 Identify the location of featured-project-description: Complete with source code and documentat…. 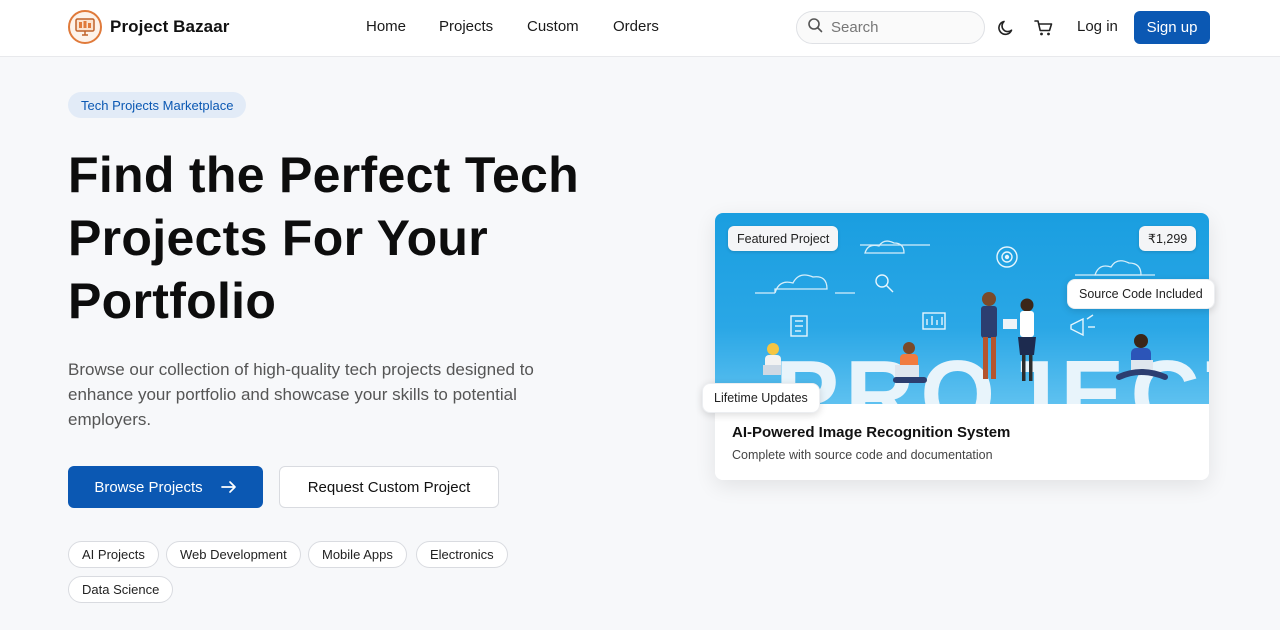
(862, 455).